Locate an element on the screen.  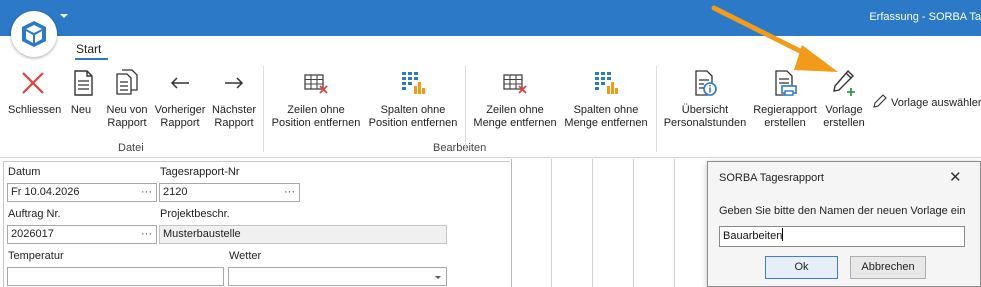
wetter-label: Wetter is located at coordinates (245, 256).